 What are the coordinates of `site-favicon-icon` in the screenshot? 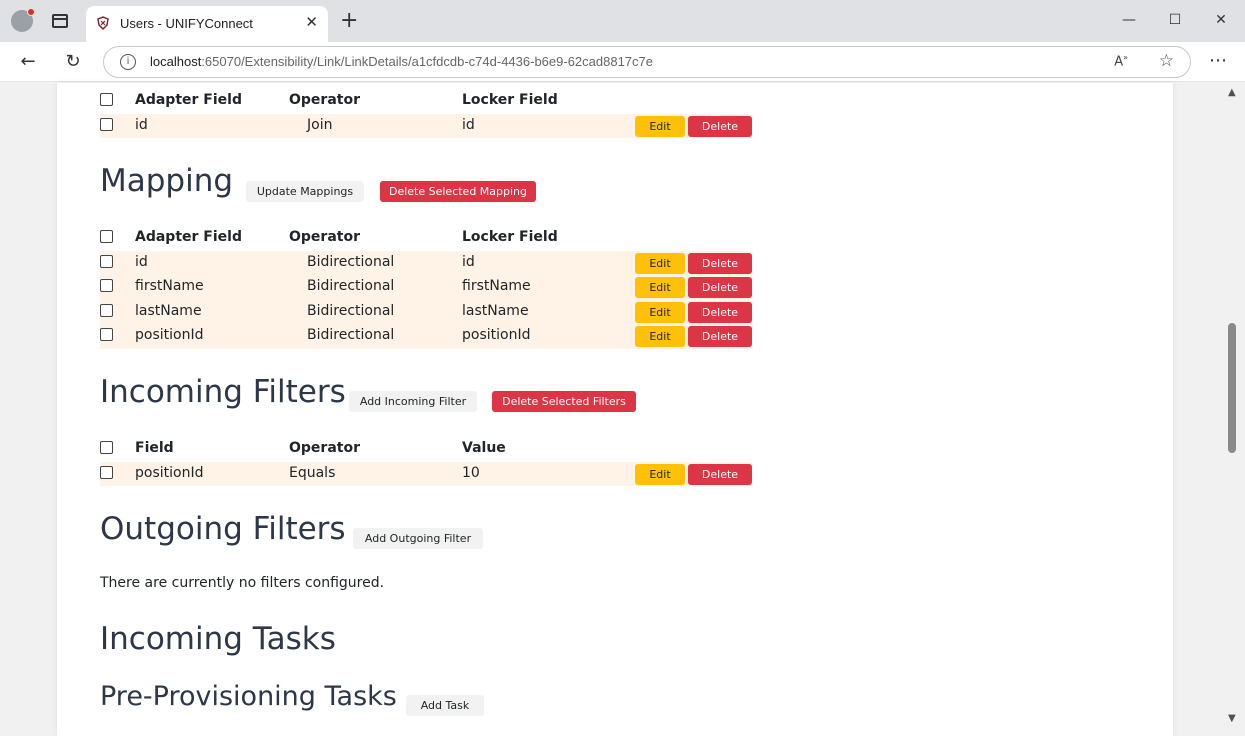 It's located at (103, 23).